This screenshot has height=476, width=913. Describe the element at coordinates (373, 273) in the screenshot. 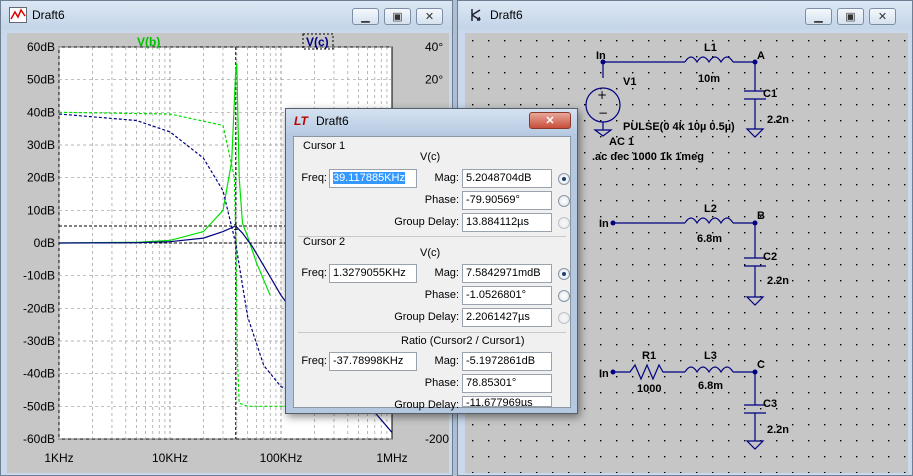

I see `cursor2-freq-field: 1.3279055KHz` at that location.